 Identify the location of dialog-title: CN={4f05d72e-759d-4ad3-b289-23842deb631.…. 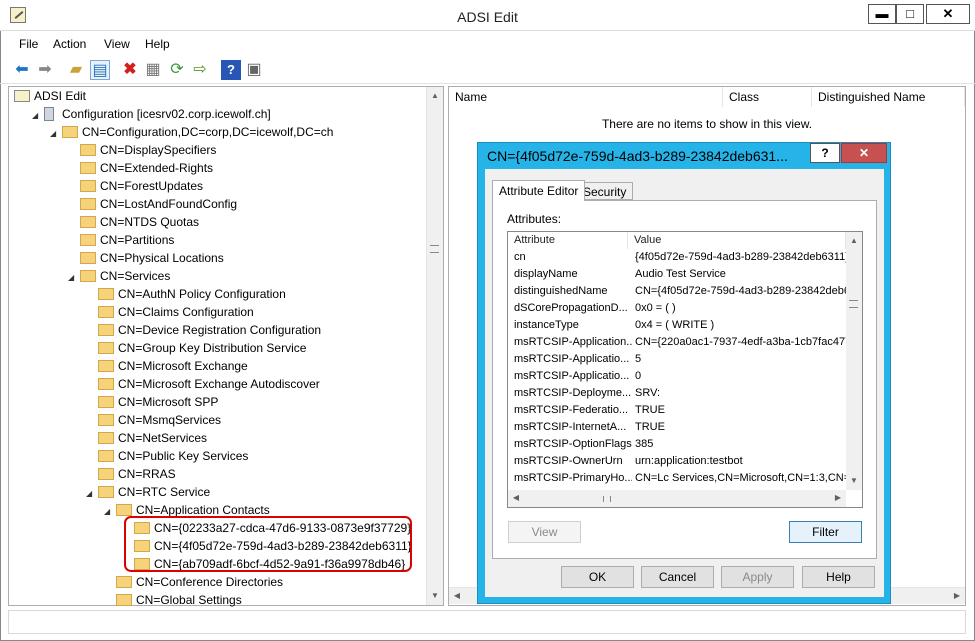
(637, 156).